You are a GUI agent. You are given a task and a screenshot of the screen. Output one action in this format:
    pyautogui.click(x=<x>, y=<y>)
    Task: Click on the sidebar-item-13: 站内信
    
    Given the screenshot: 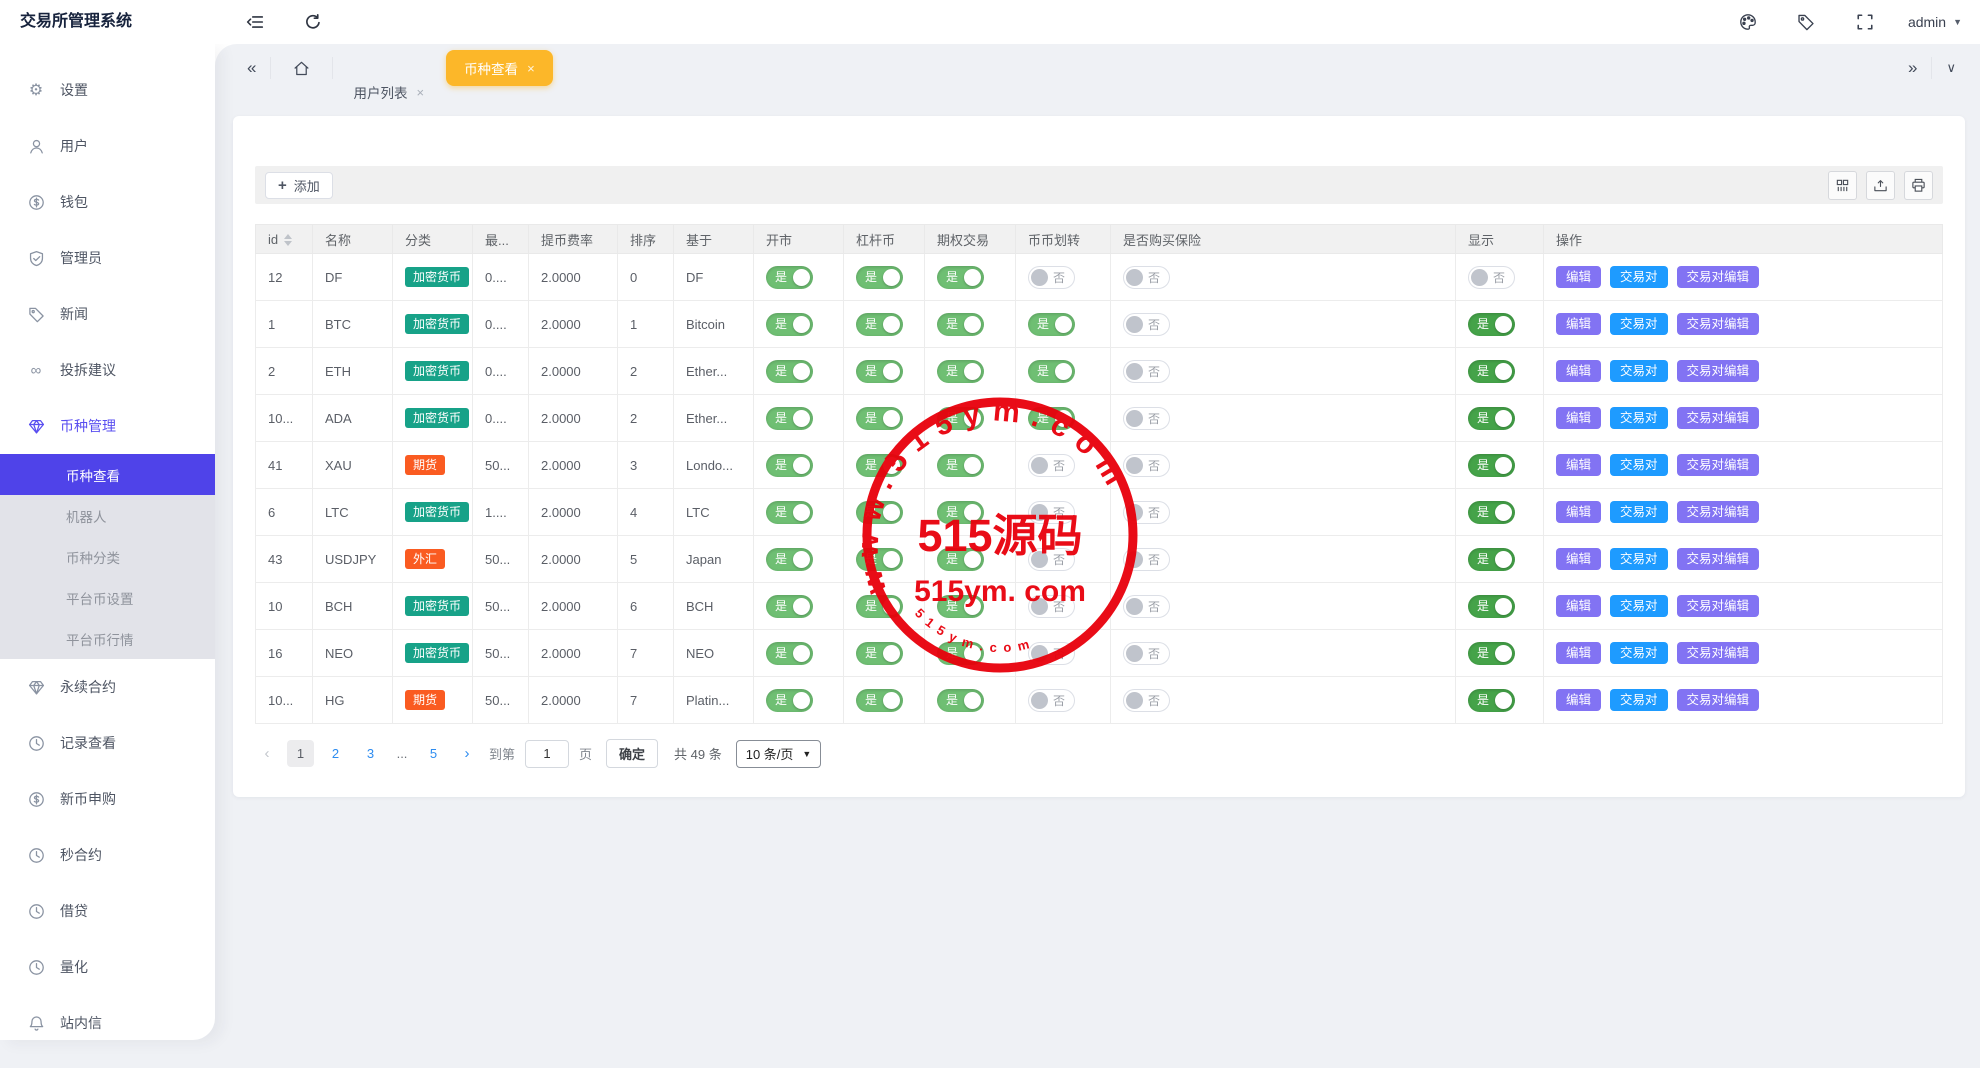 What is the action you would take?
    pyautogui.click(x=107, y=1023)
    